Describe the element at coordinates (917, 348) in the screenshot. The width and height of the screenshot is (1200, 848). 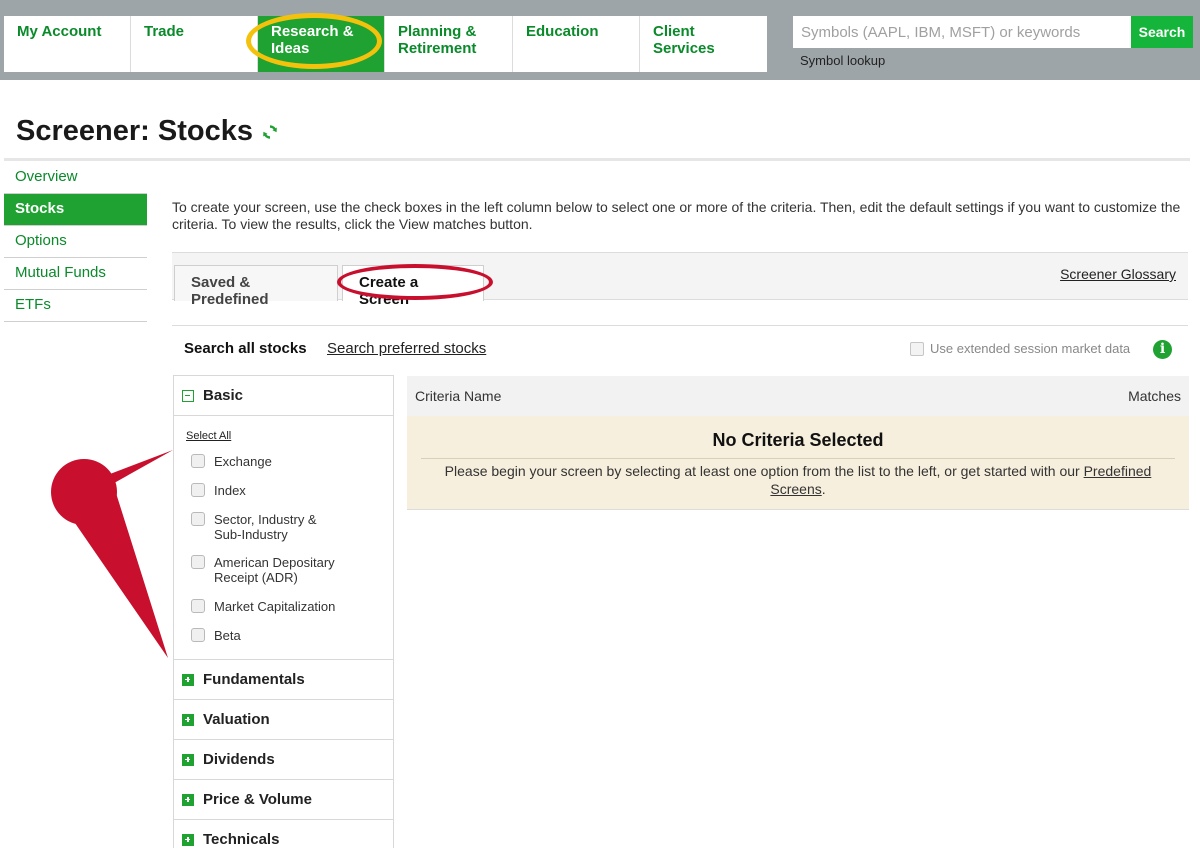
I see `extended-session-checkbox` at that location.